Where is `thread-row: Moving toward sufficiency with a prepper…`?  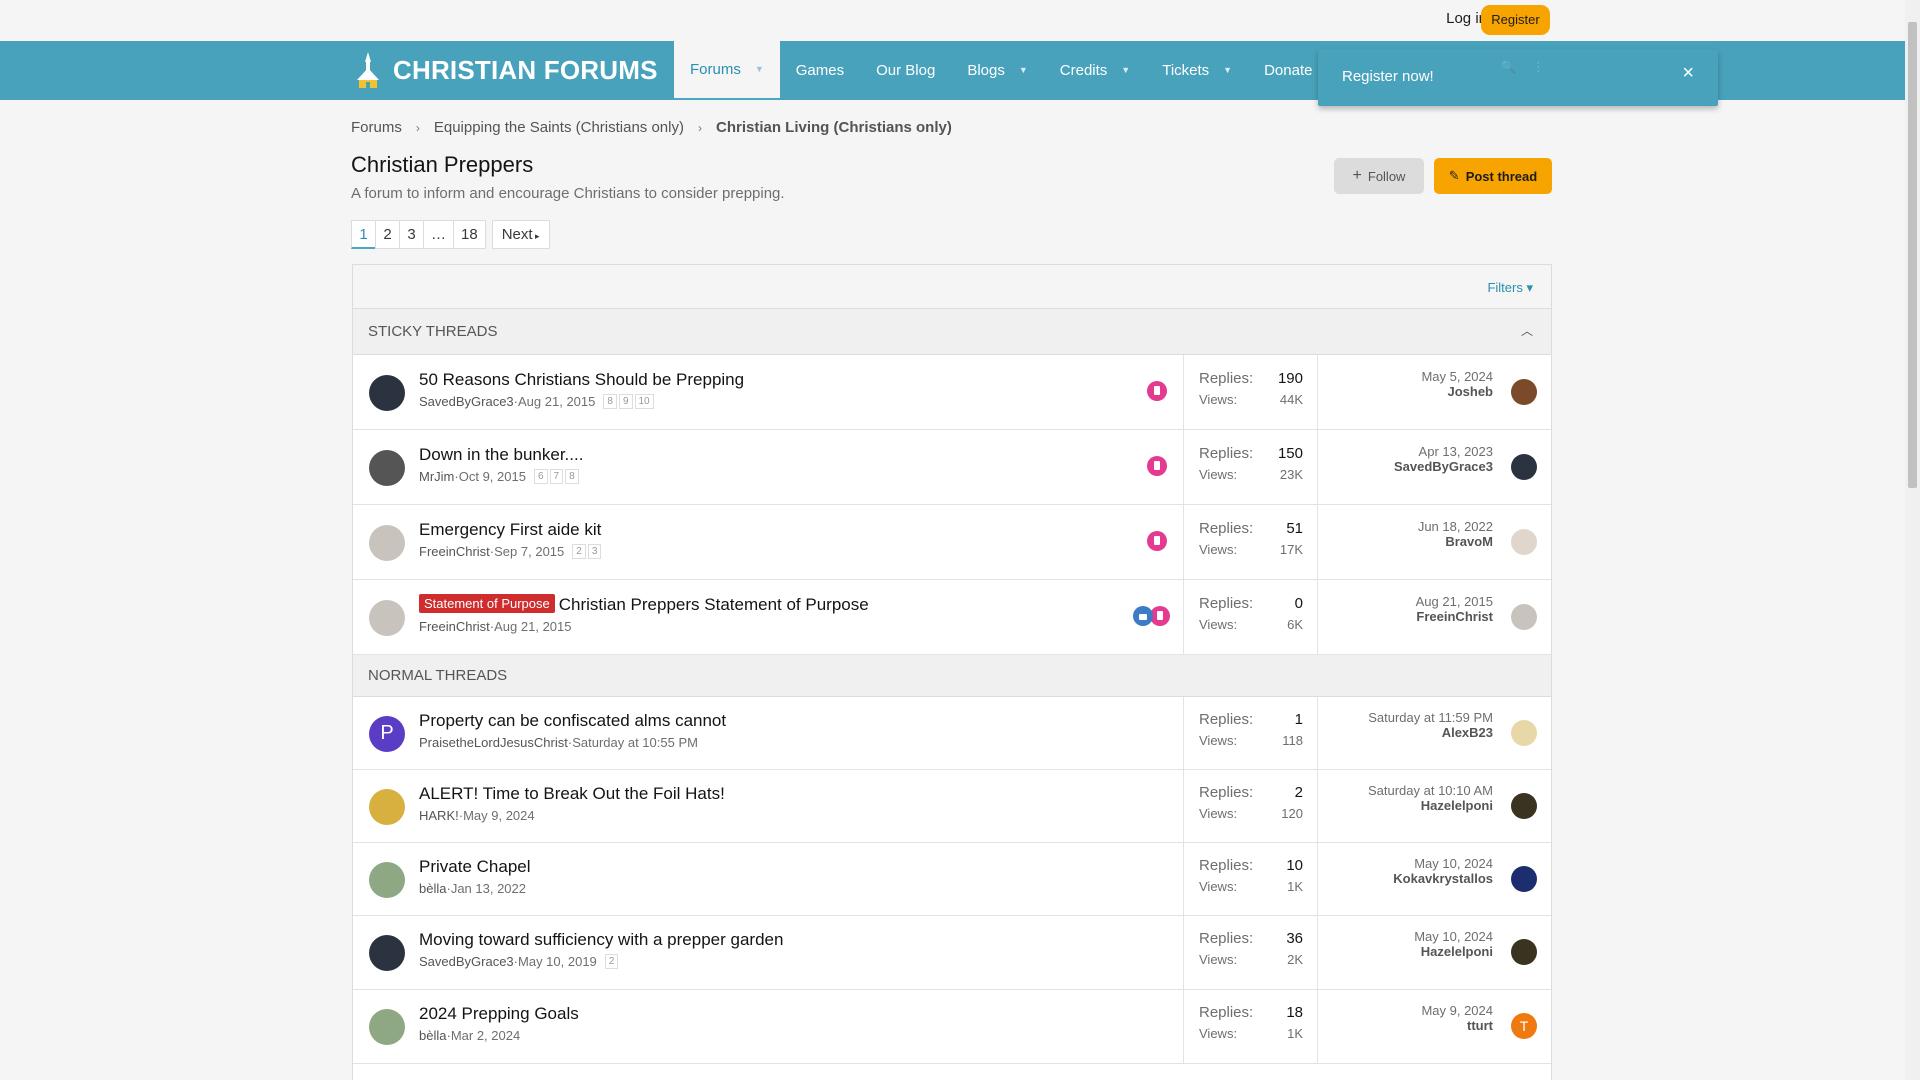 thread-row: Moving toward sufficiency with a prepper… is located at coordinates (952, 953).